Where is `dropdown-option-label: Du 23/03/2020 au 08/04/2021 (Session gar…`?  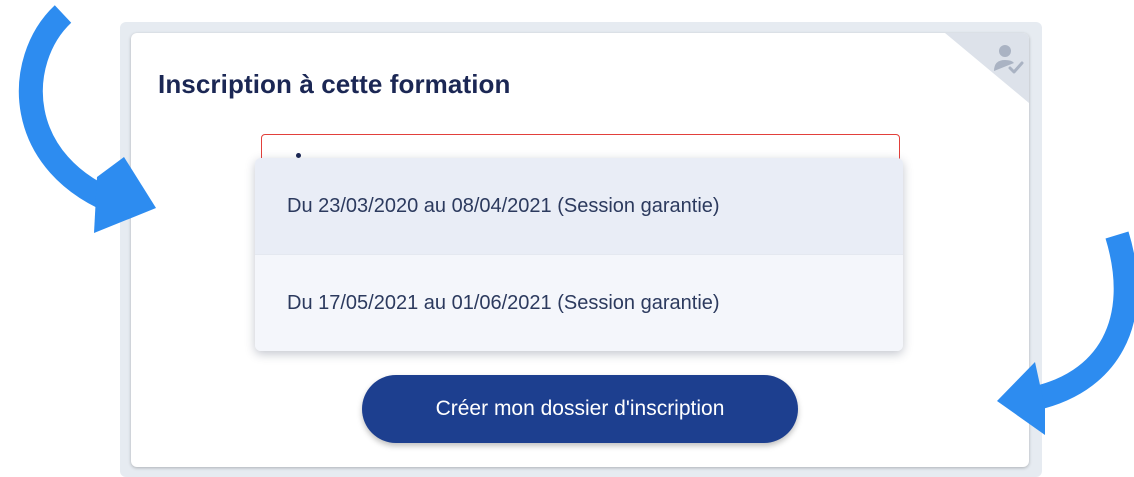 dropdown-option-label: Du 23/03/2020 au 08/04/2021 (Session gar… is located at coordinates (503, 205).